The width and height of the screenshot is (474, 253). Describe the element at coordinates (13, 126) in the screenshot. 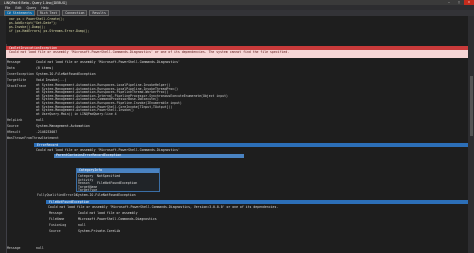

I see `prop-key: Source` at that location.